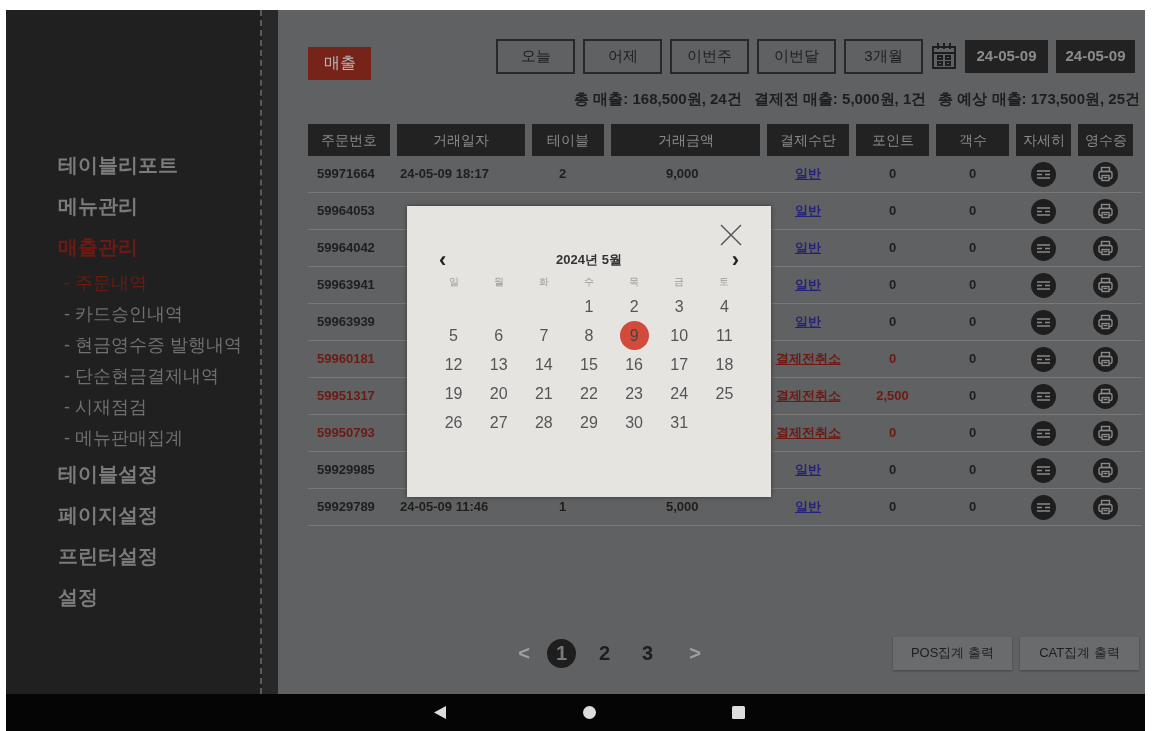  What do you see at coordinates (724, 335) in the screenshot?
I see `calendar-day: 11` at bounding box center [724, 335].